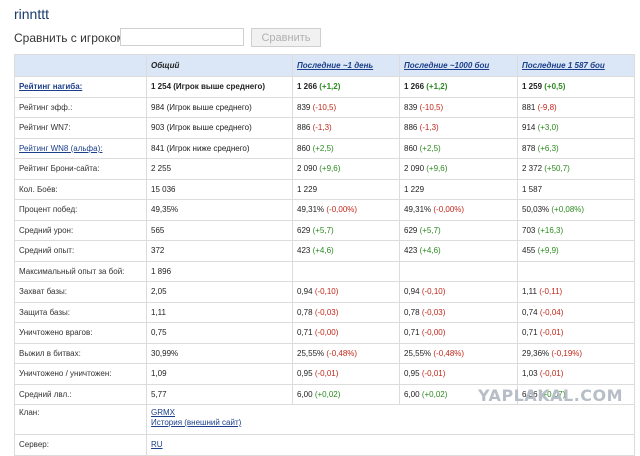  I want to click on stat-delta: (-0,11), so click(551, 292).